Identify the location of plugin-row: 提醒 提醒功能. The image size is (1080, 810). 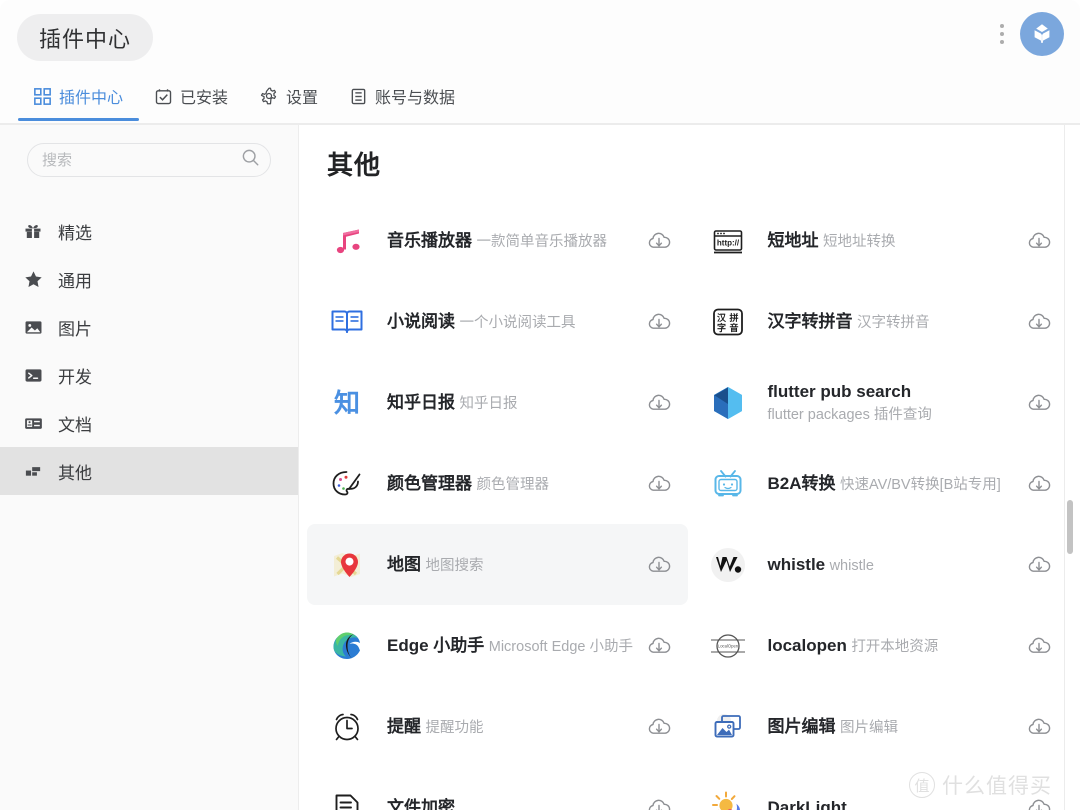
(497, 726).